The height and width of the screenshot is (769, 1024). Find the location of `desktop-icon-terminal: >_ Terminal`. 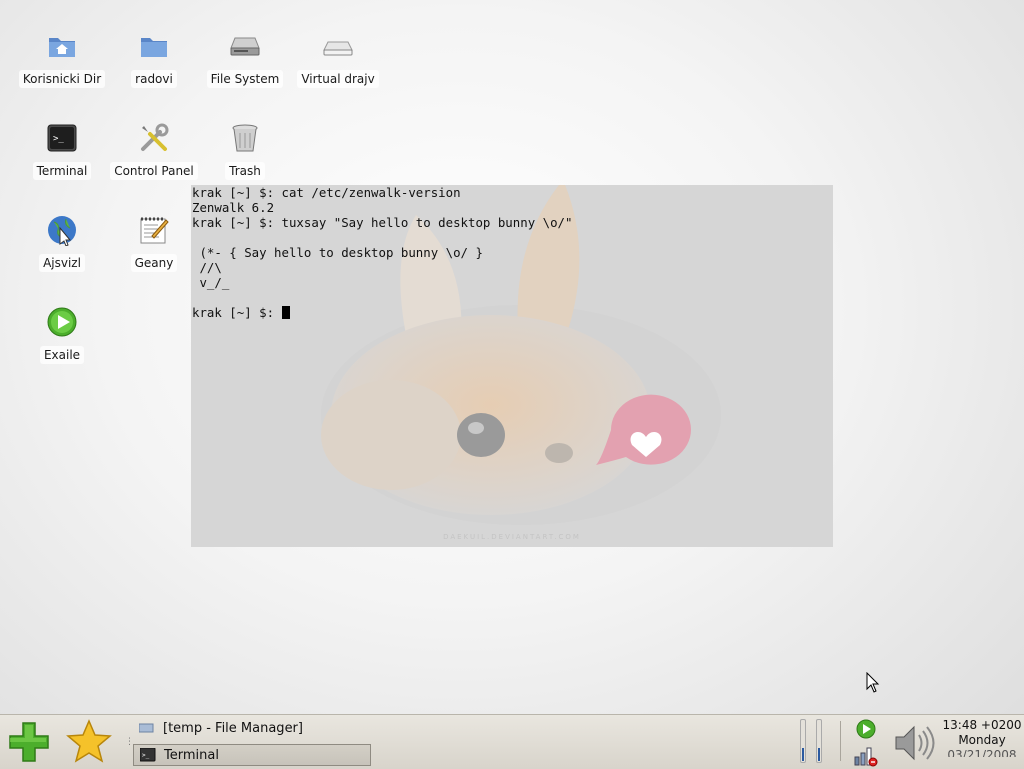

desktop-icon-terminal: >_ Terminal is located at coordinates (62, 151).